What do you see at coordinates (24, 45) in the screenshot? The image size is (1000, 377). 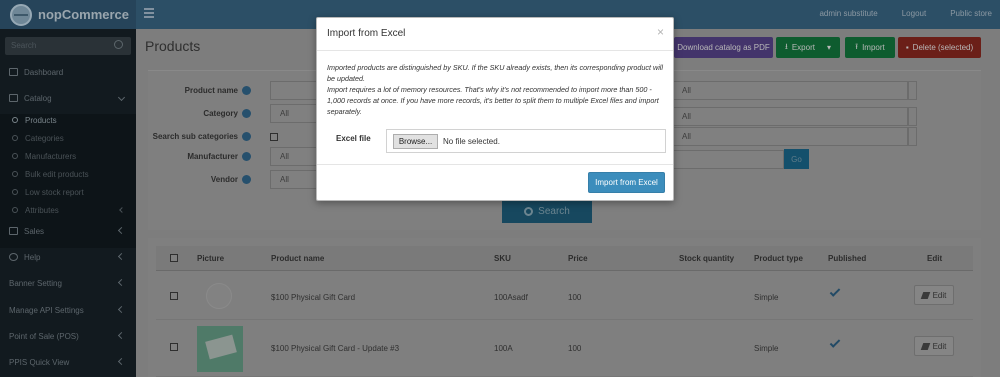 I see `sidebar-search-placeholder: Search` at bounding box center [24, 45].